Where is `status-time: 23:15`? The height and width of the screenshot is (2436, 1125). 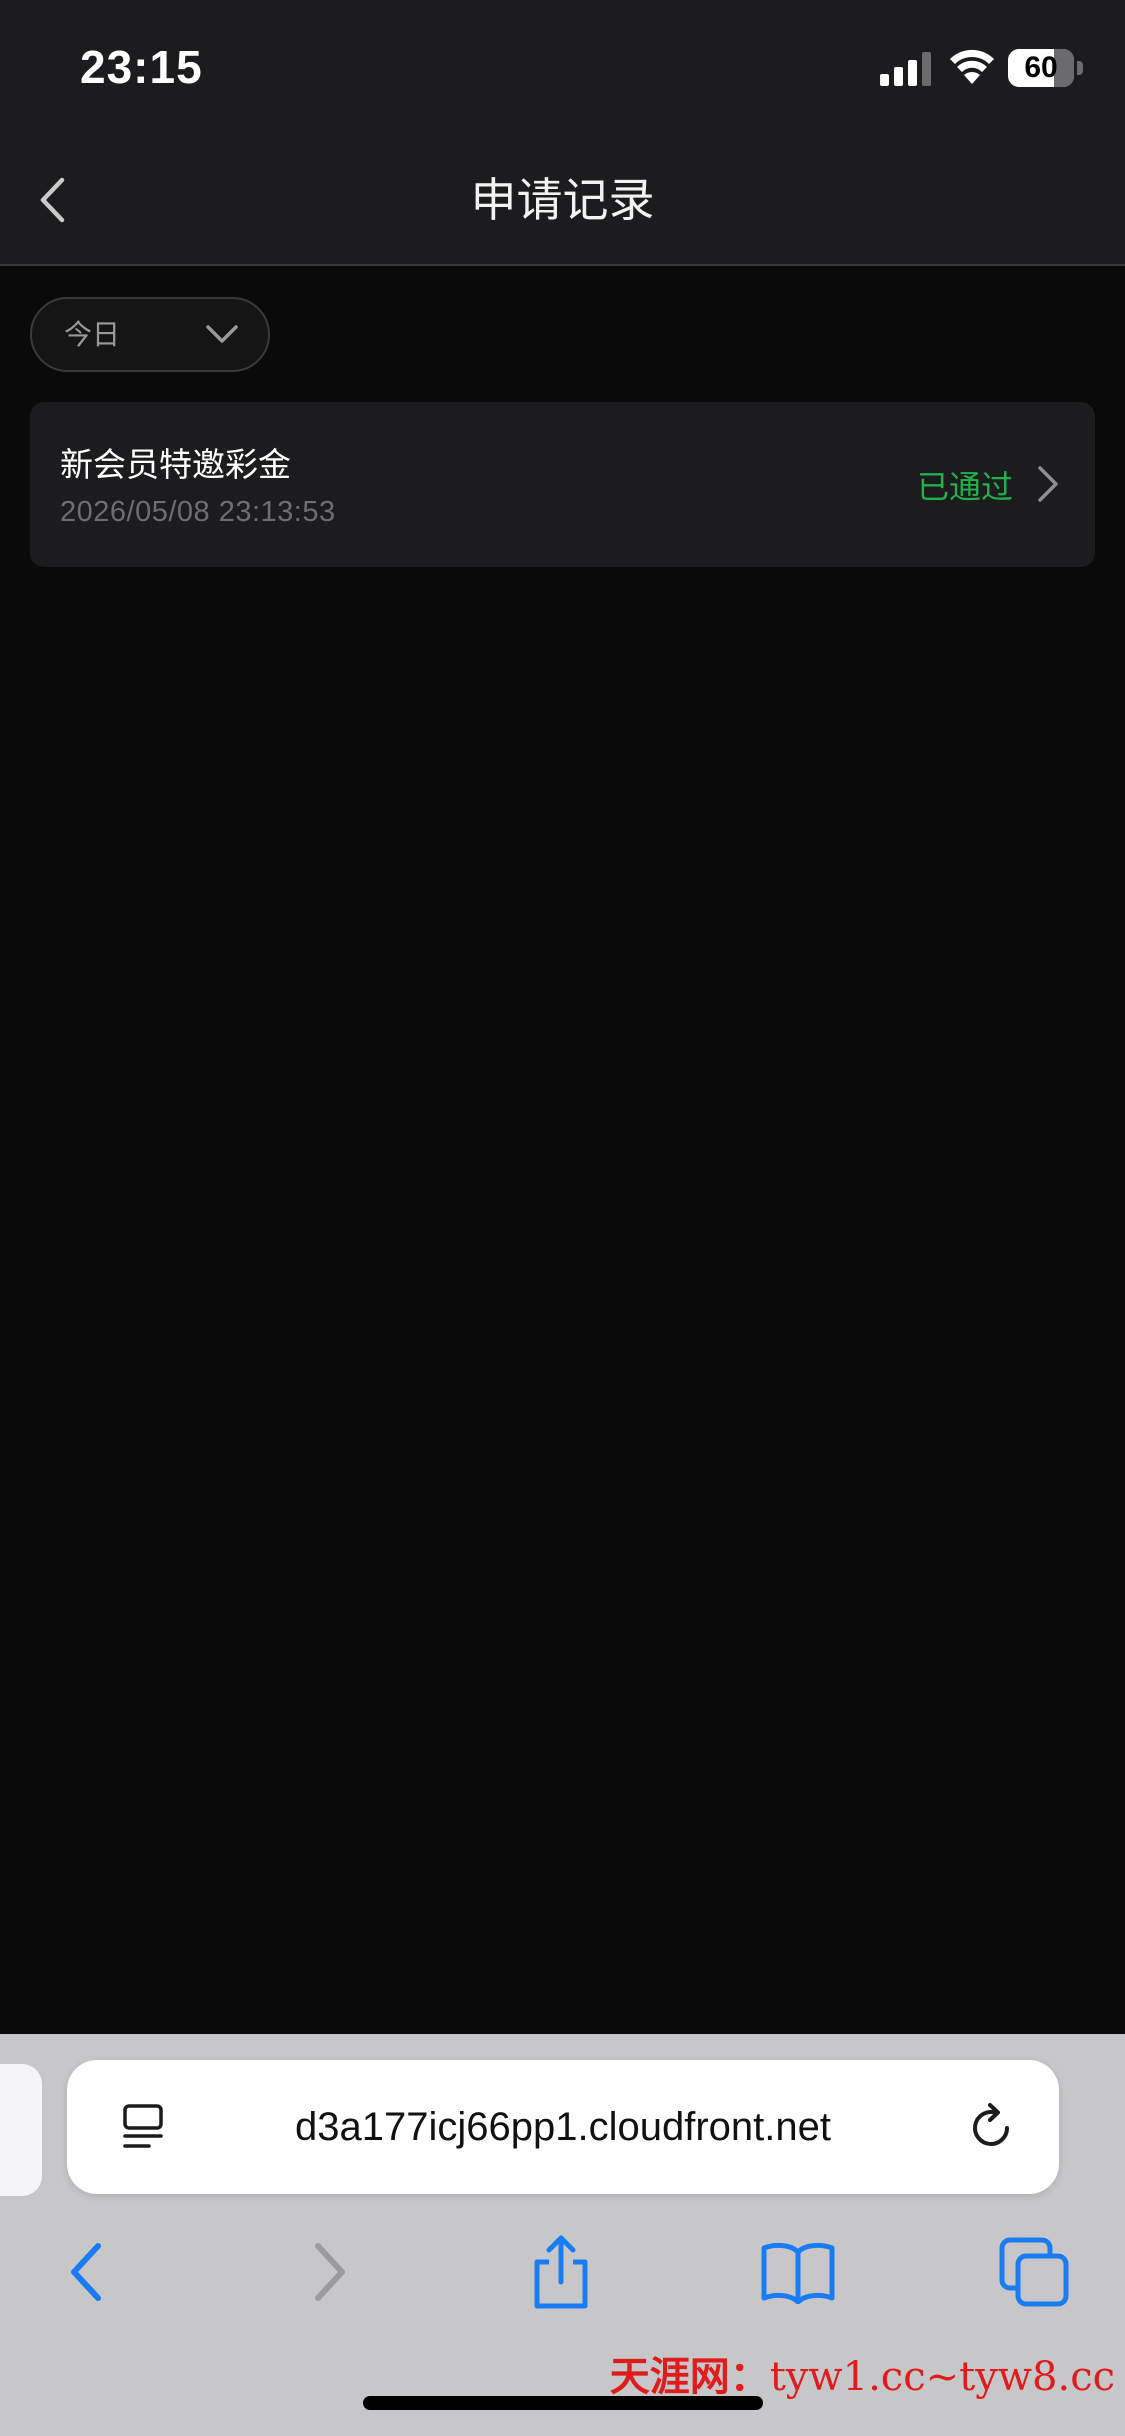
status-time: 23:15 is located at coordinates (141, 67).